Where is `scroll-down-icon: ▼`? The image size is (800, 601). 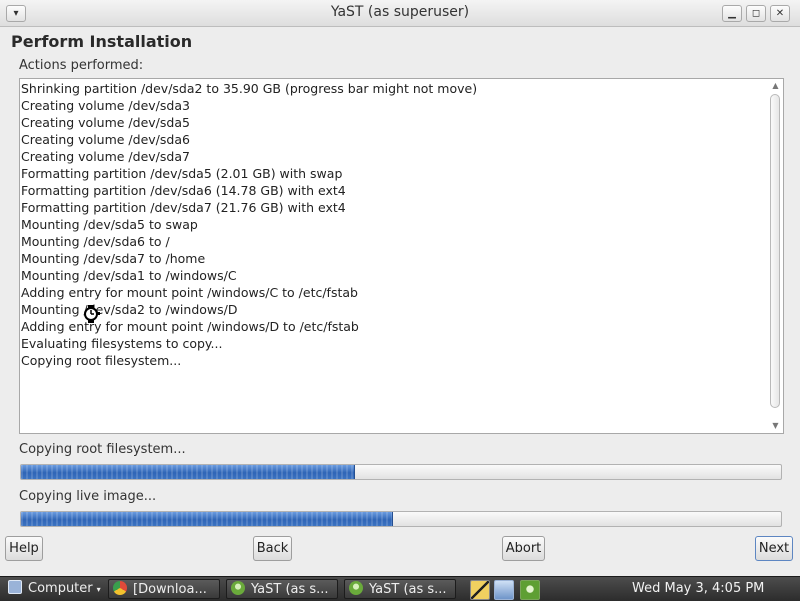
scroll-down-icon: ▼ is located at coordinates (775, 426).